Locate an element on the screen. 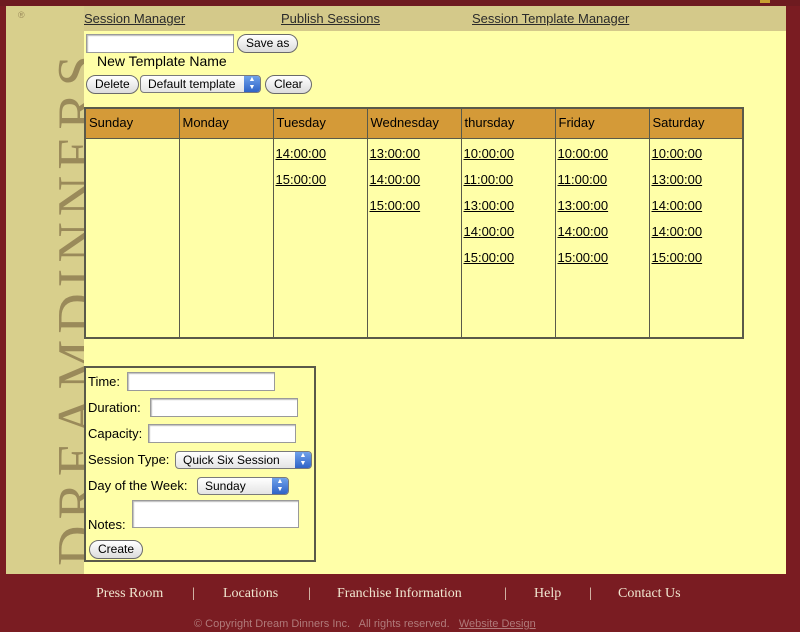 Image resolution: width=800 pixels, height=632 pixels. day-cell-sunday is located at coordinates (132, 238).